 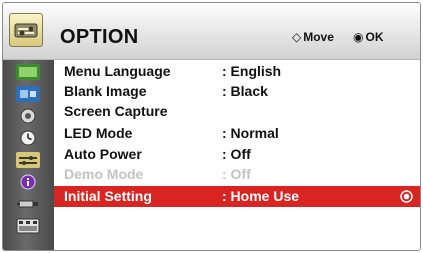 I want to click on menu-item-initial-setting: Initial Setting : Home Use, so click(x=237, y=196).